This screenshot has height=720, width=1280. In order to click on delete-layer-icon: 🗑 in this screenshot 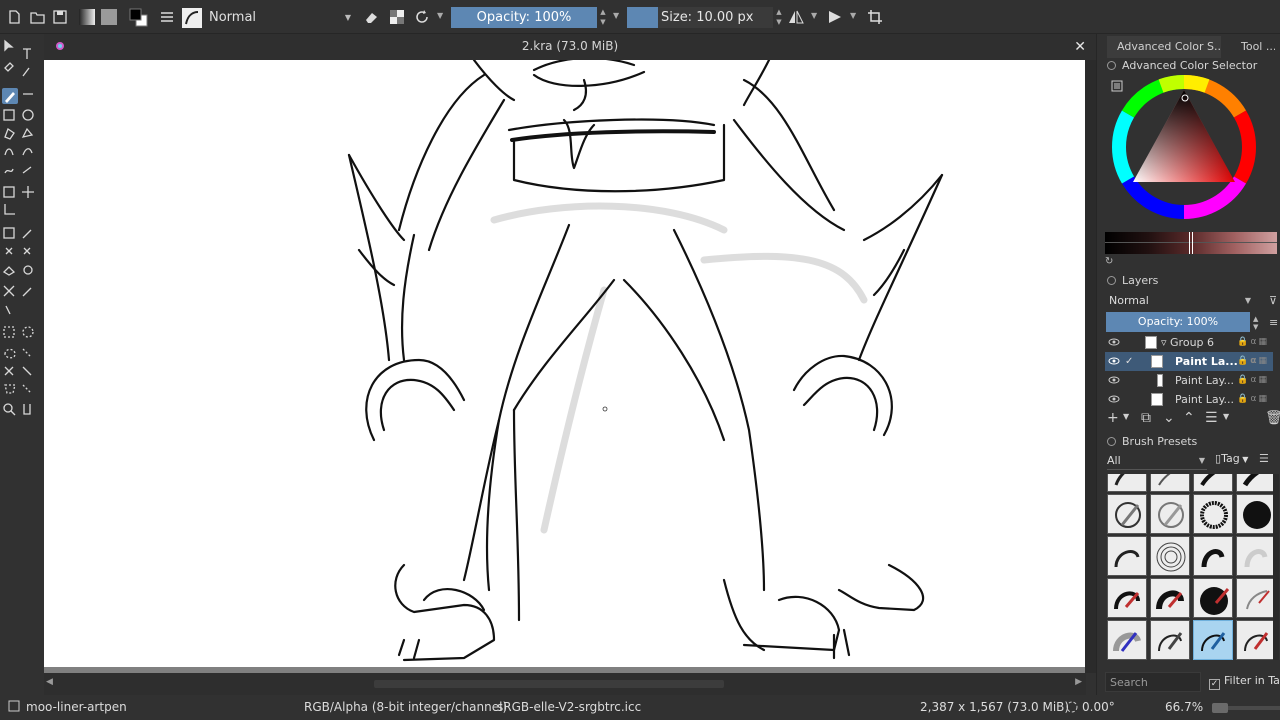, I will do `click(1272, 418)`.